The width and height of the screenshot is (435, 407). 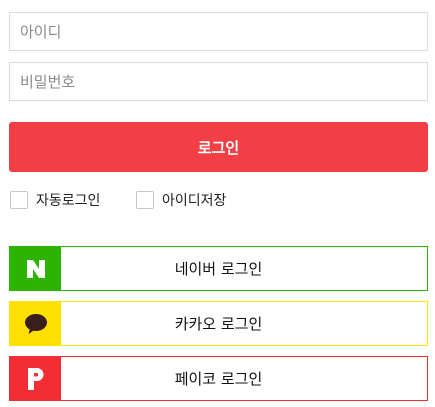 I want to click on auto-login-checkbox: 자동로그인, so click(x=55, y=200).